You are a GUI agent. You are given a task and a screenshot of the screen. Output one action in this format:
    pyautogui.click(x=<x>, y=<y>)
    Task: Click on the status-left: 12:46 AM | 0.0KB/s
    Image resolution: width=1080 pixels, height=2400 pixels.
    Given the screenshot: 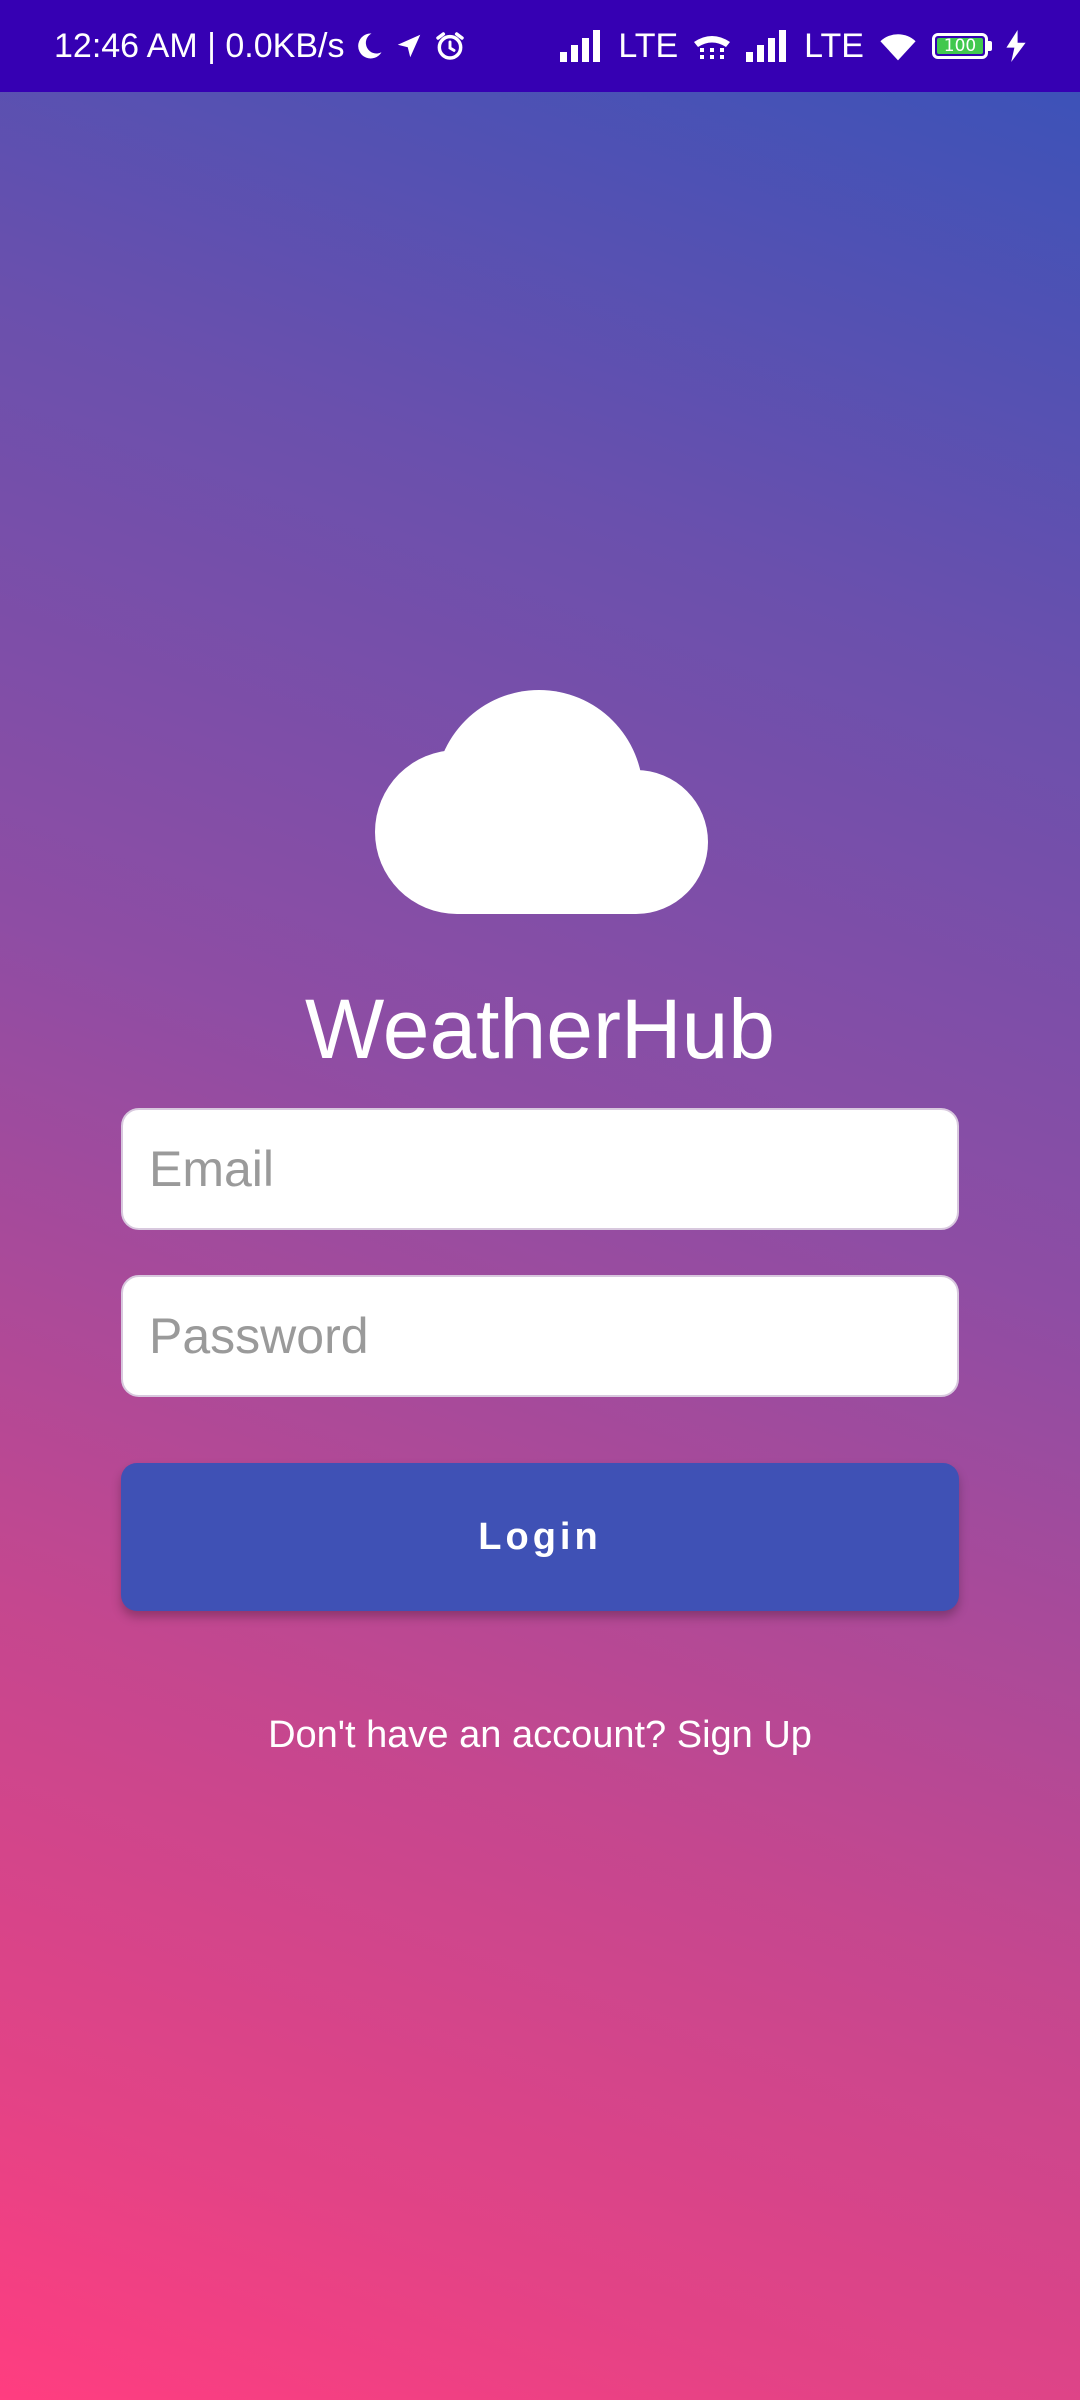 What is the action you would take?
    pyautogui.click(x=260, y=46)
    